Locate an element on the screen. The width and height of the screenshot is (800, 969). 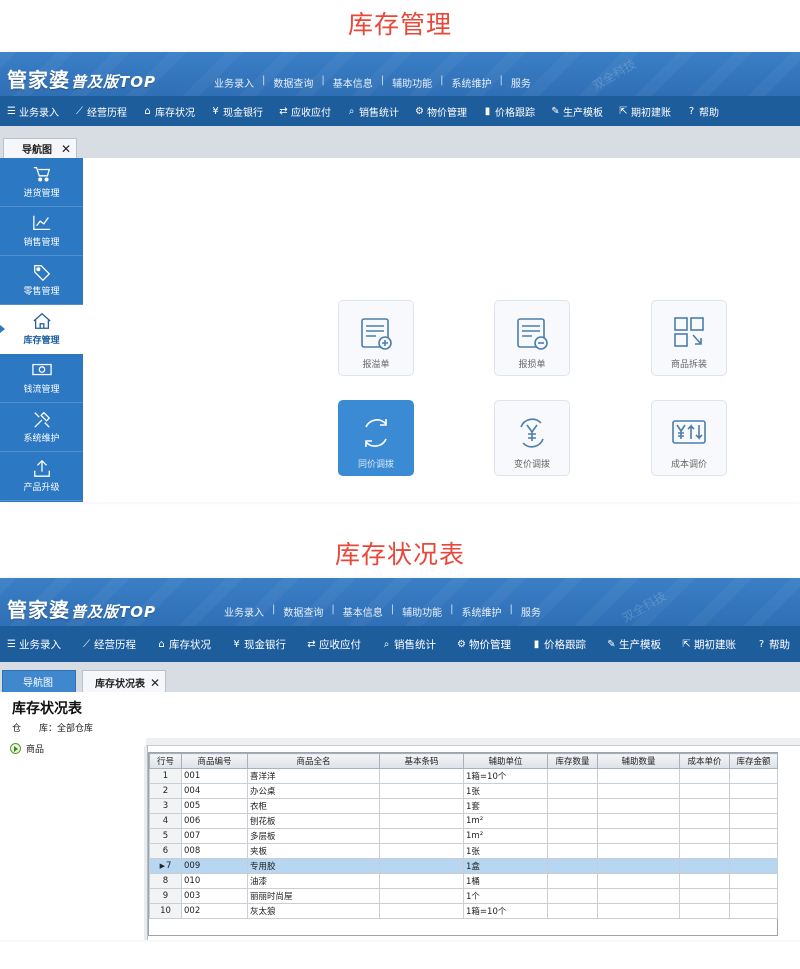
table-row: 3 005 衣柜 1套 is located at coordinates (463, 806).